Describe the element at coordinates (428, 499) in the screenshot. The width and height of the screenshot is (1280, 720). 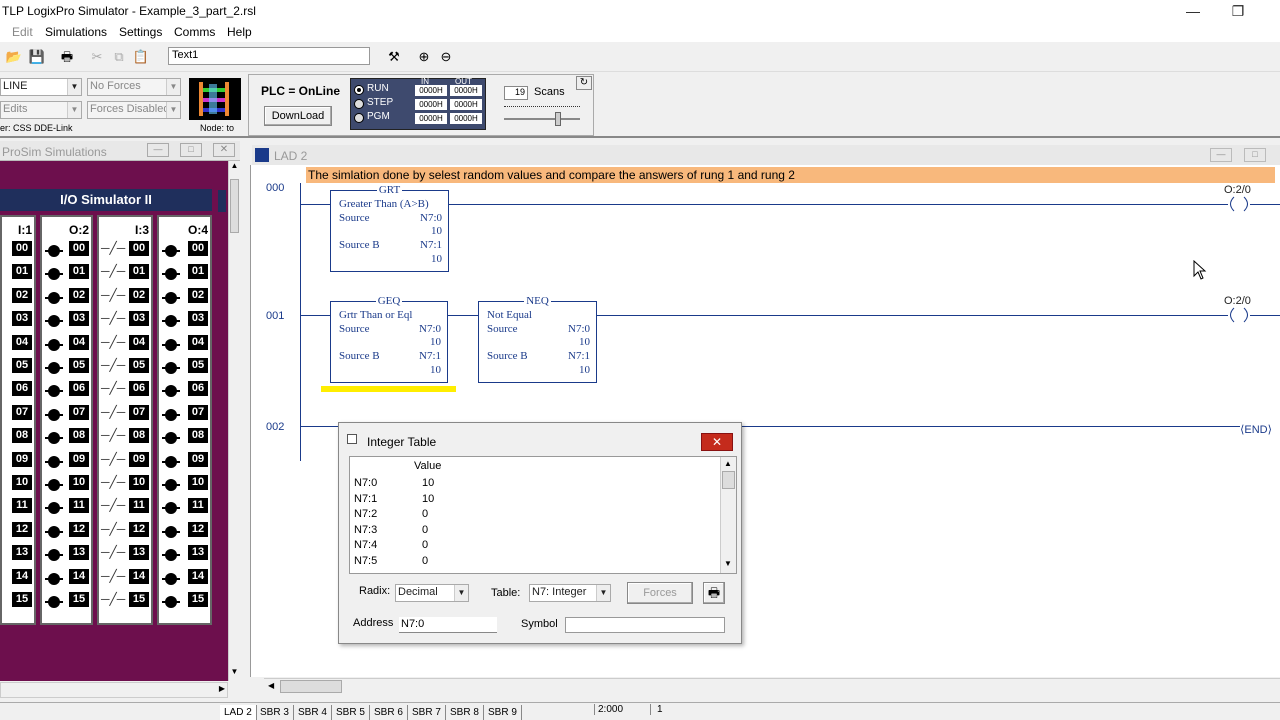
I see `row-value: 10` at that location.